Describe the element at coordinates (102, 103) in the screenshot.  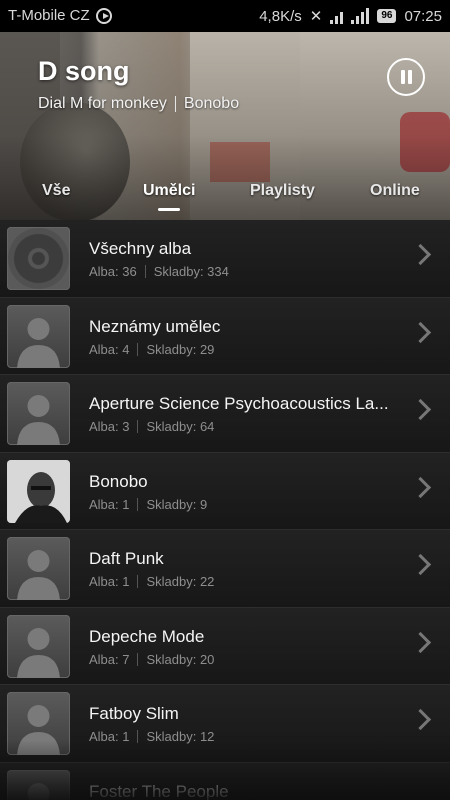
I see `album-name: Dial M for monkey` at that location.